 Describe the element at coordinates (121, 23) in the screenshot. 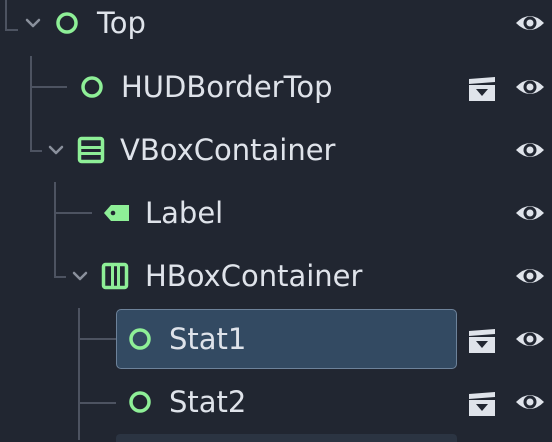

I see `node-label: Top` at that location.